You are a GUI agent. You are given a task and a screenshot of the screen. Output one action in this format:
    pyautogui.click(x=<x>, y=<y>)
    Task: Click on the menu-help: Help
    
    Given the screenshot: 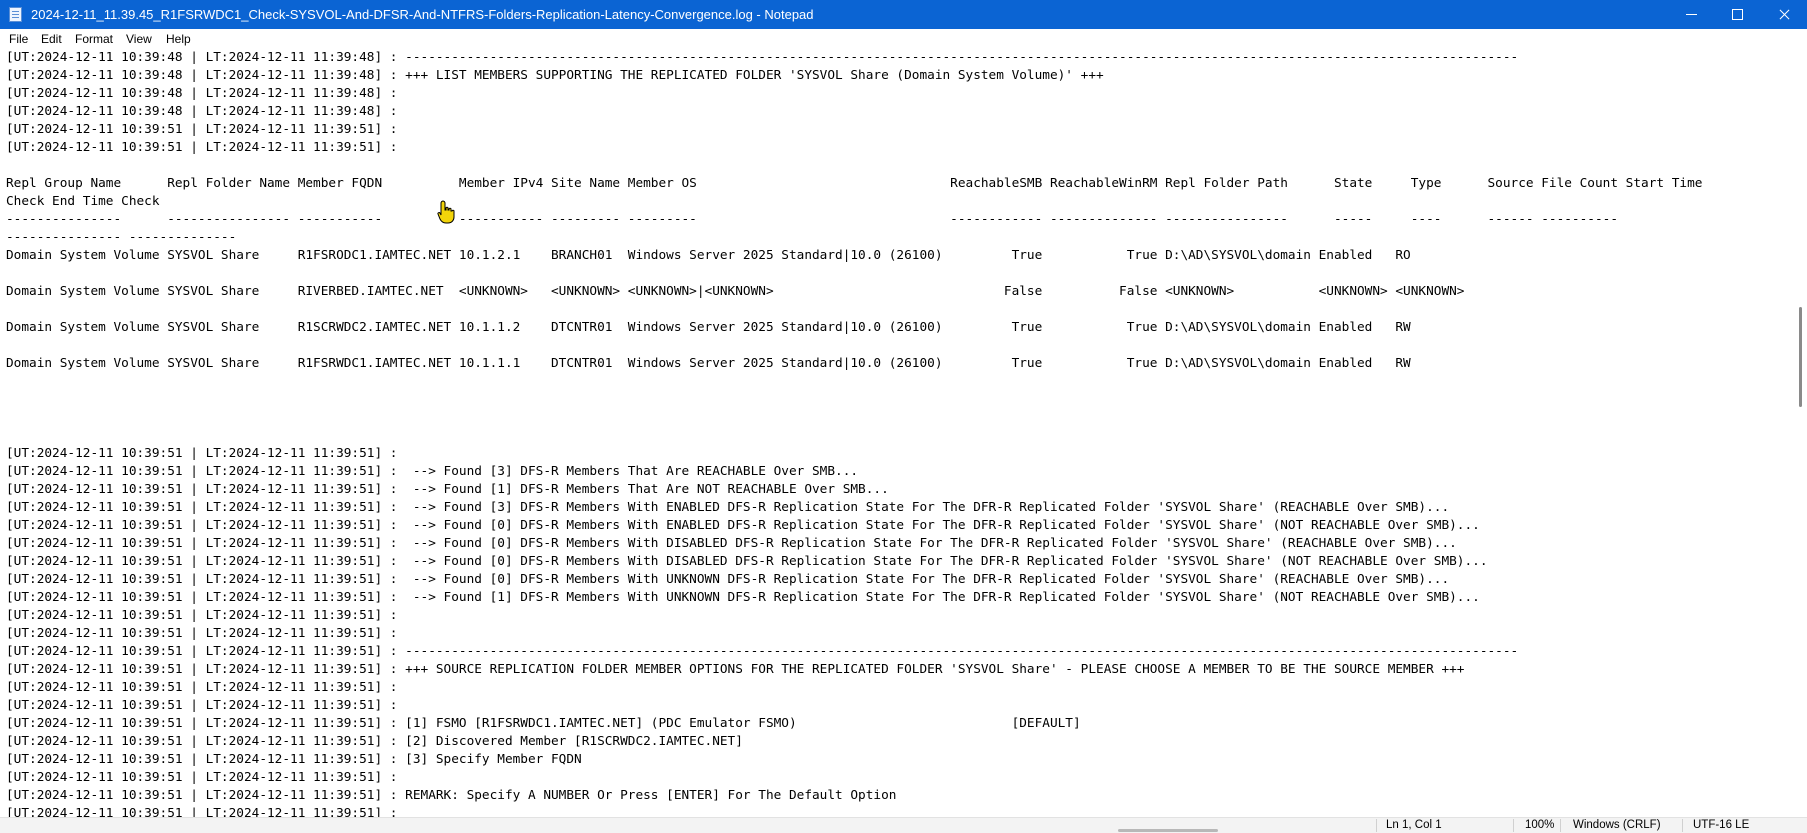 What is the action you would take?
    pyautogui.click(x=178, y=39)
    